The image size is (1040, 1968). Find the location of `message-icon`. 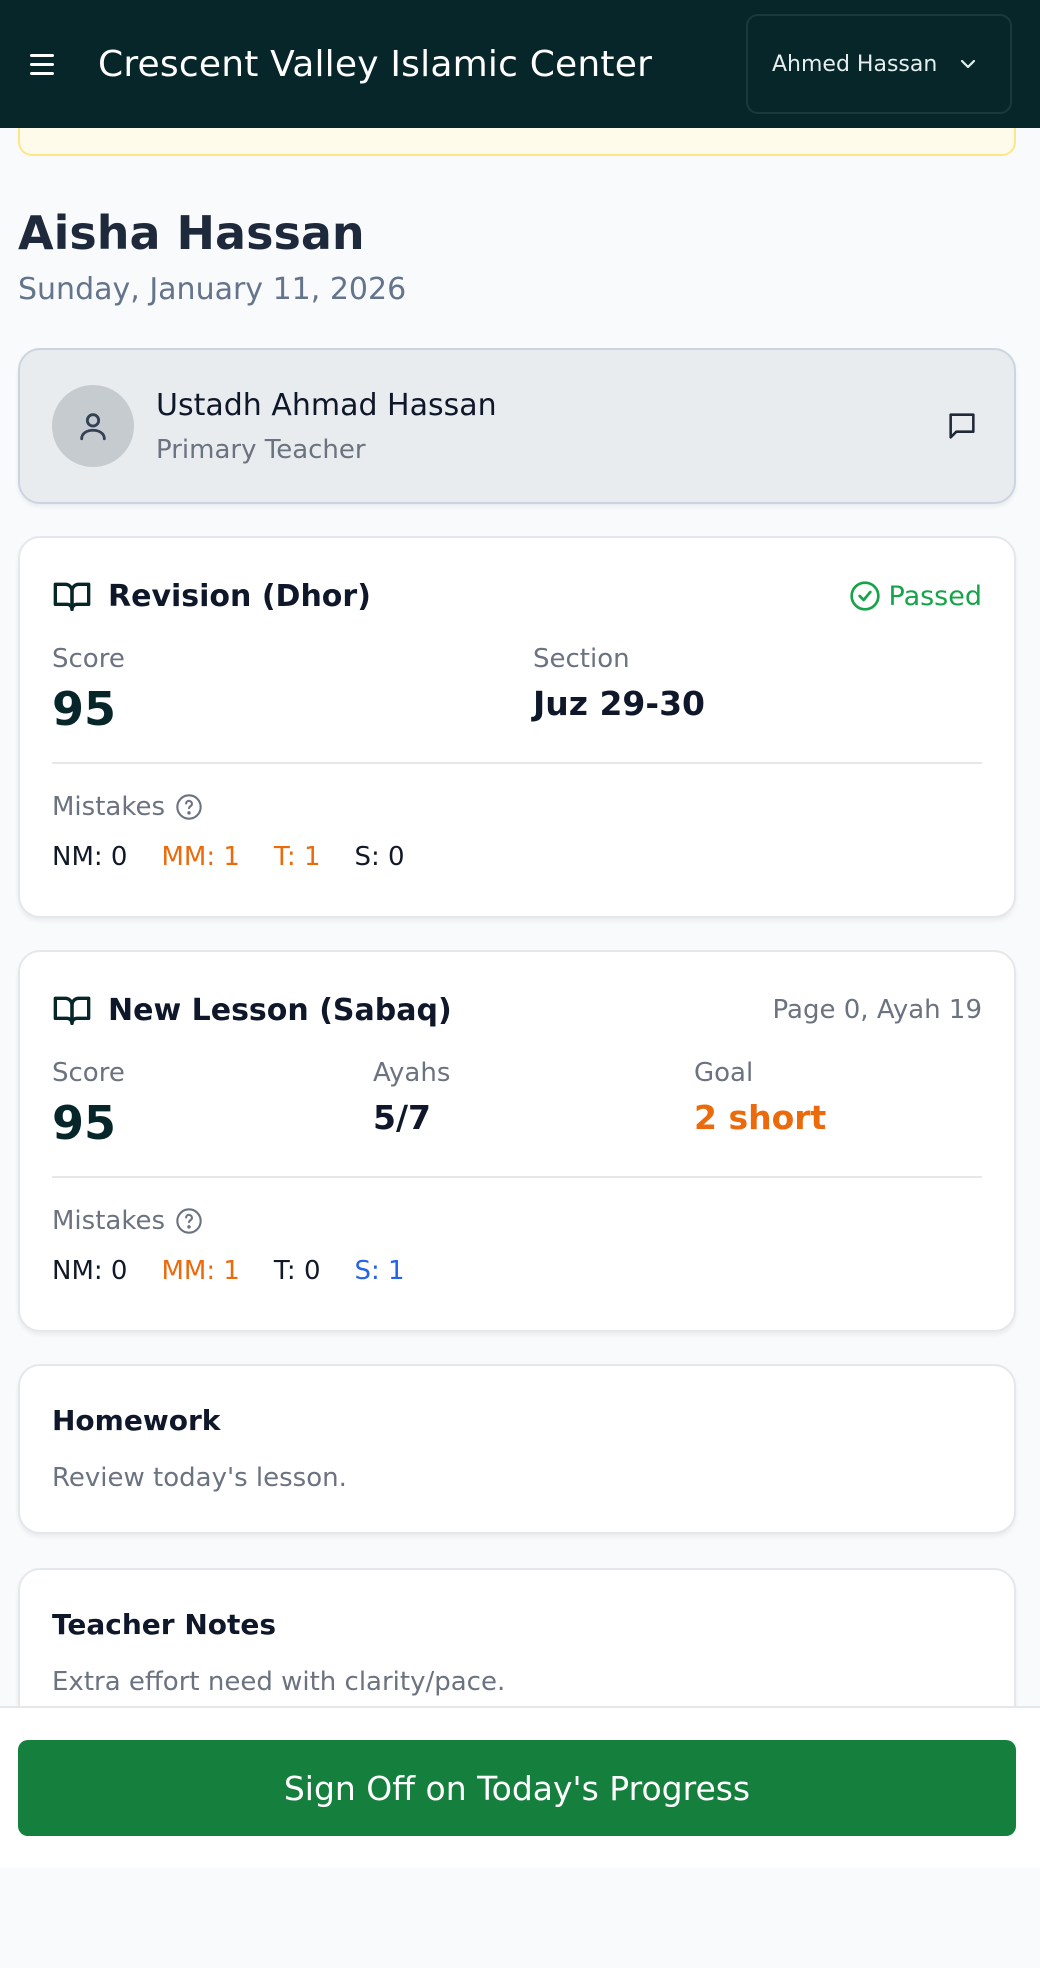

message-icon is located at coordinates (962, 426).